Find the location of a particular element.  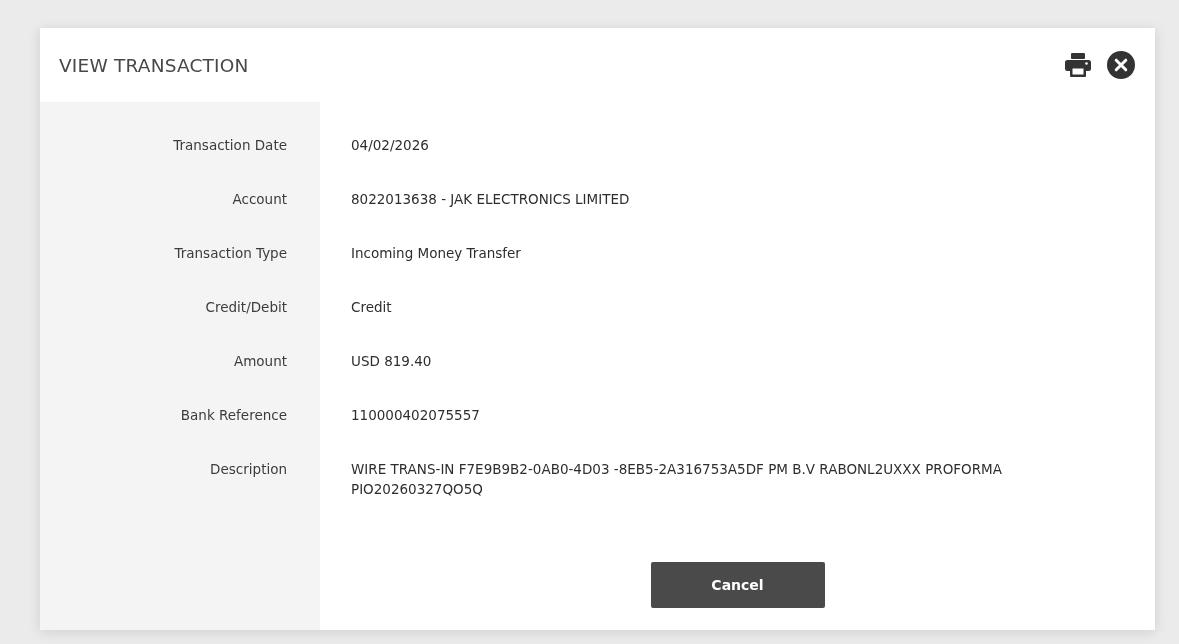

field-label: Transaction Type is located at coordinates (230, 253).